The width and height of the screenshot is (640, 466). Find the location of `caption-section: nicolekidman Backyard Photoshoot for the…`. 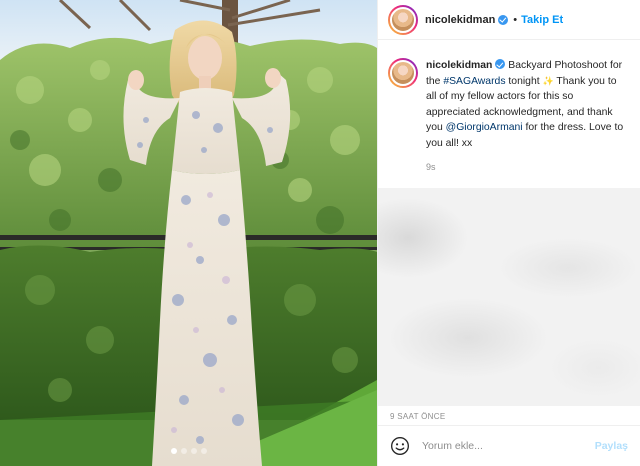

caption-section: nicolekidman Backyard Photoshoot for the… is located at coordinates (509, 114).